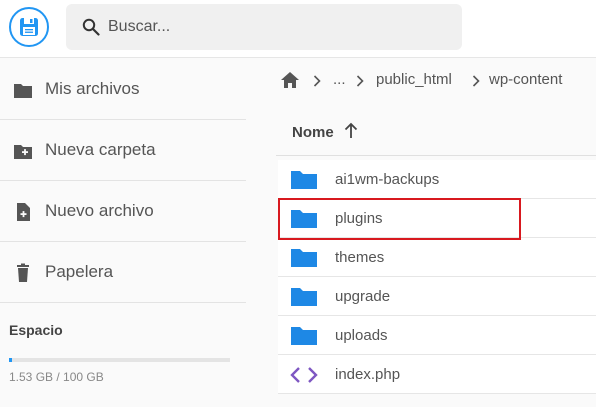  Describe the element at coordinates (273, 27) in the screenshot. I see `search-input` at that location.